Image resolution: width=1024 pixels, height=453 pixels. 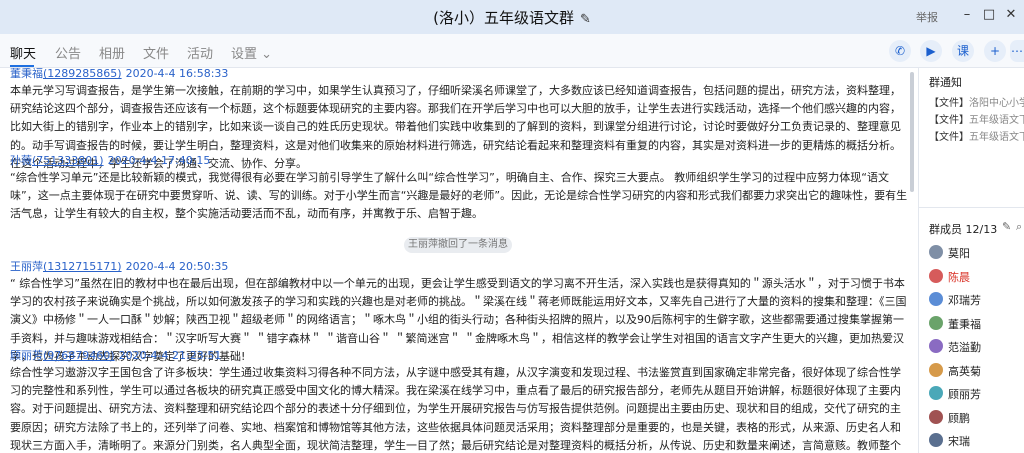 I want to click on notice-item: 【文件】洛阳中心小学统, so click(x=976, y=101).